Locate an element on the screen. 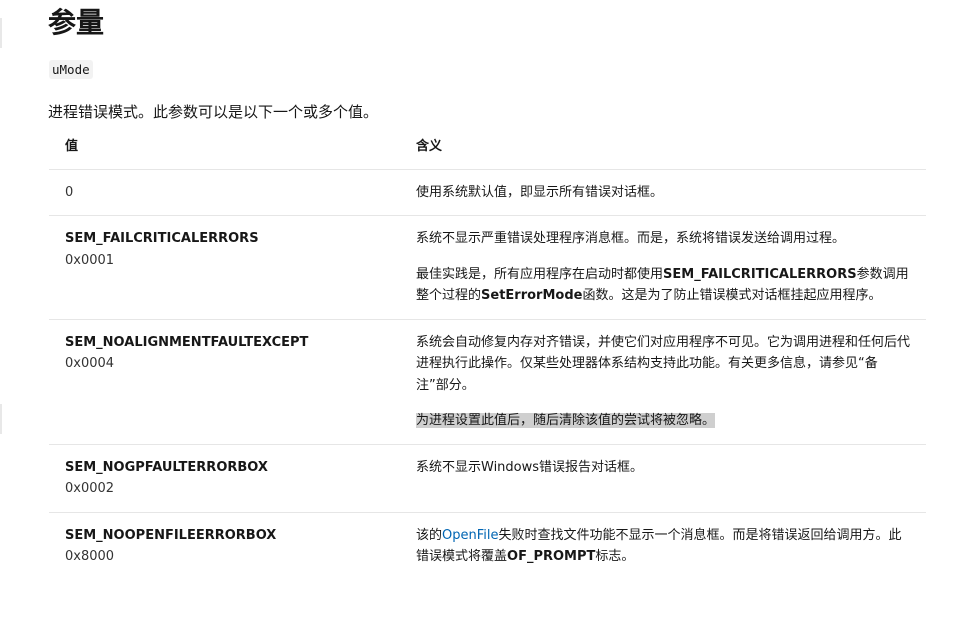 The height and width of the screenshot is (628, 953). value-cell: SEM_NOGPFAULTERRORBOX 0x0002 is located at coordinates (224, 478).